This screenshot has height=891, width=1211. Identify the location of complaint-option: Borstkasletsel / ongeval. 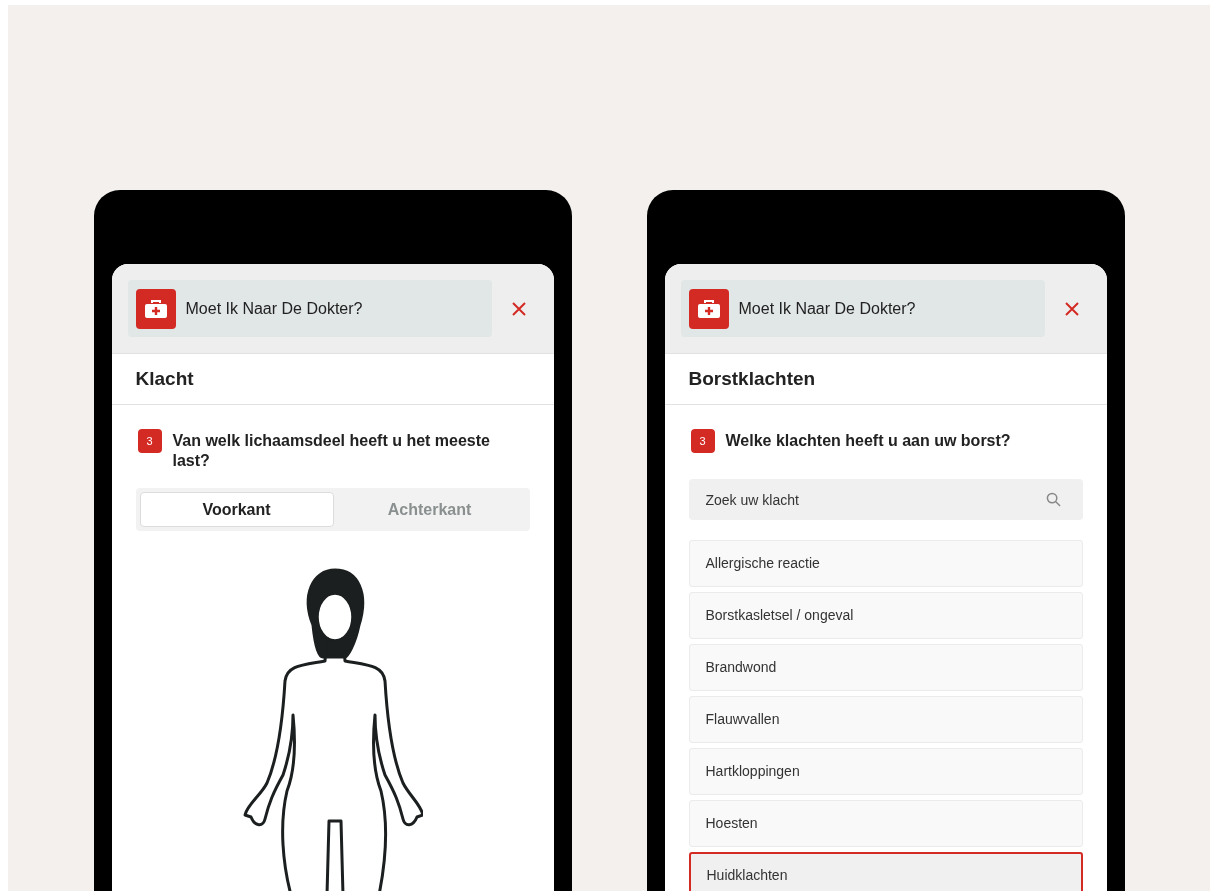
(885, 615).